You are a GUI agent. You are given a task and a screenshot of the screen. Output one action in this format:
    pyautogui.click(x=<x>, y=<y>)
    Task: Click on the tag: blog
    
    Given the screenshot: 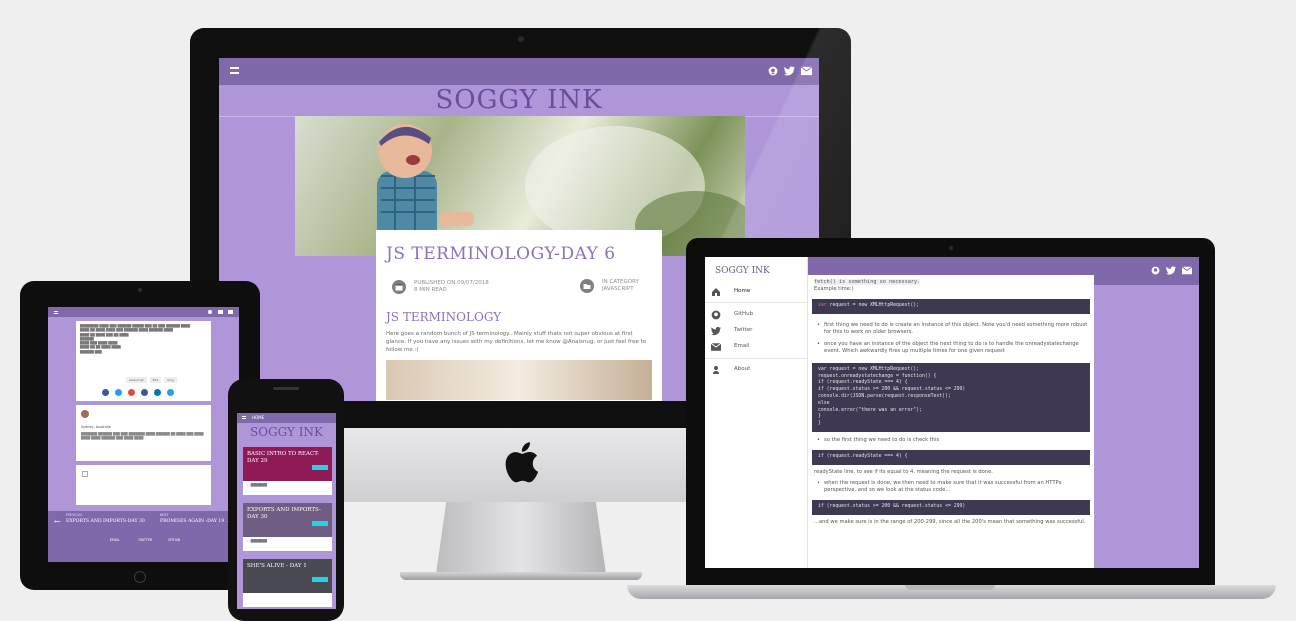 What is the action you would take?
    pyautogui.click(x=170, y=380)
    